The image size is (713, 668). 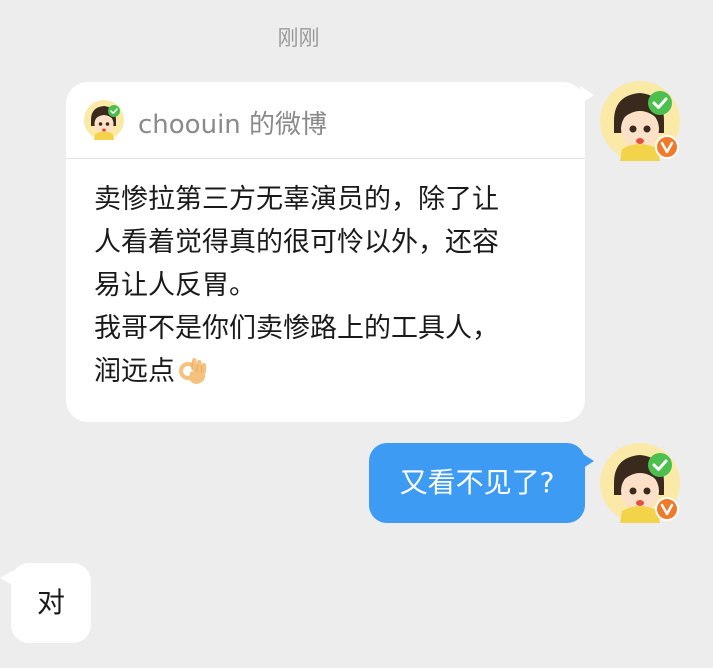 I want to click on incoming-message-bubble: 对, so click(x=51, y=603).